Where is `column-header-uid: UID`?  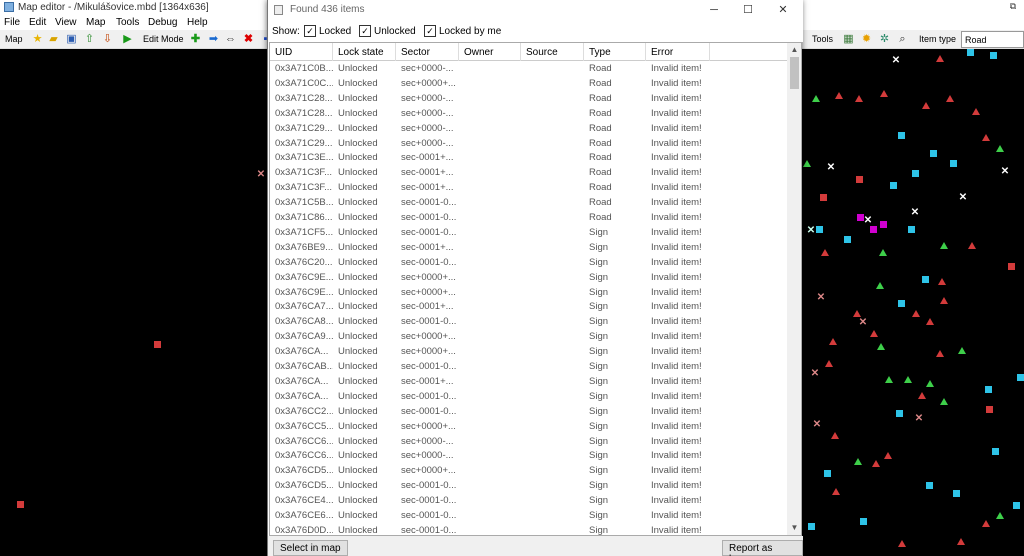 column-header-uid: UID is located at coordinates (301, 52).